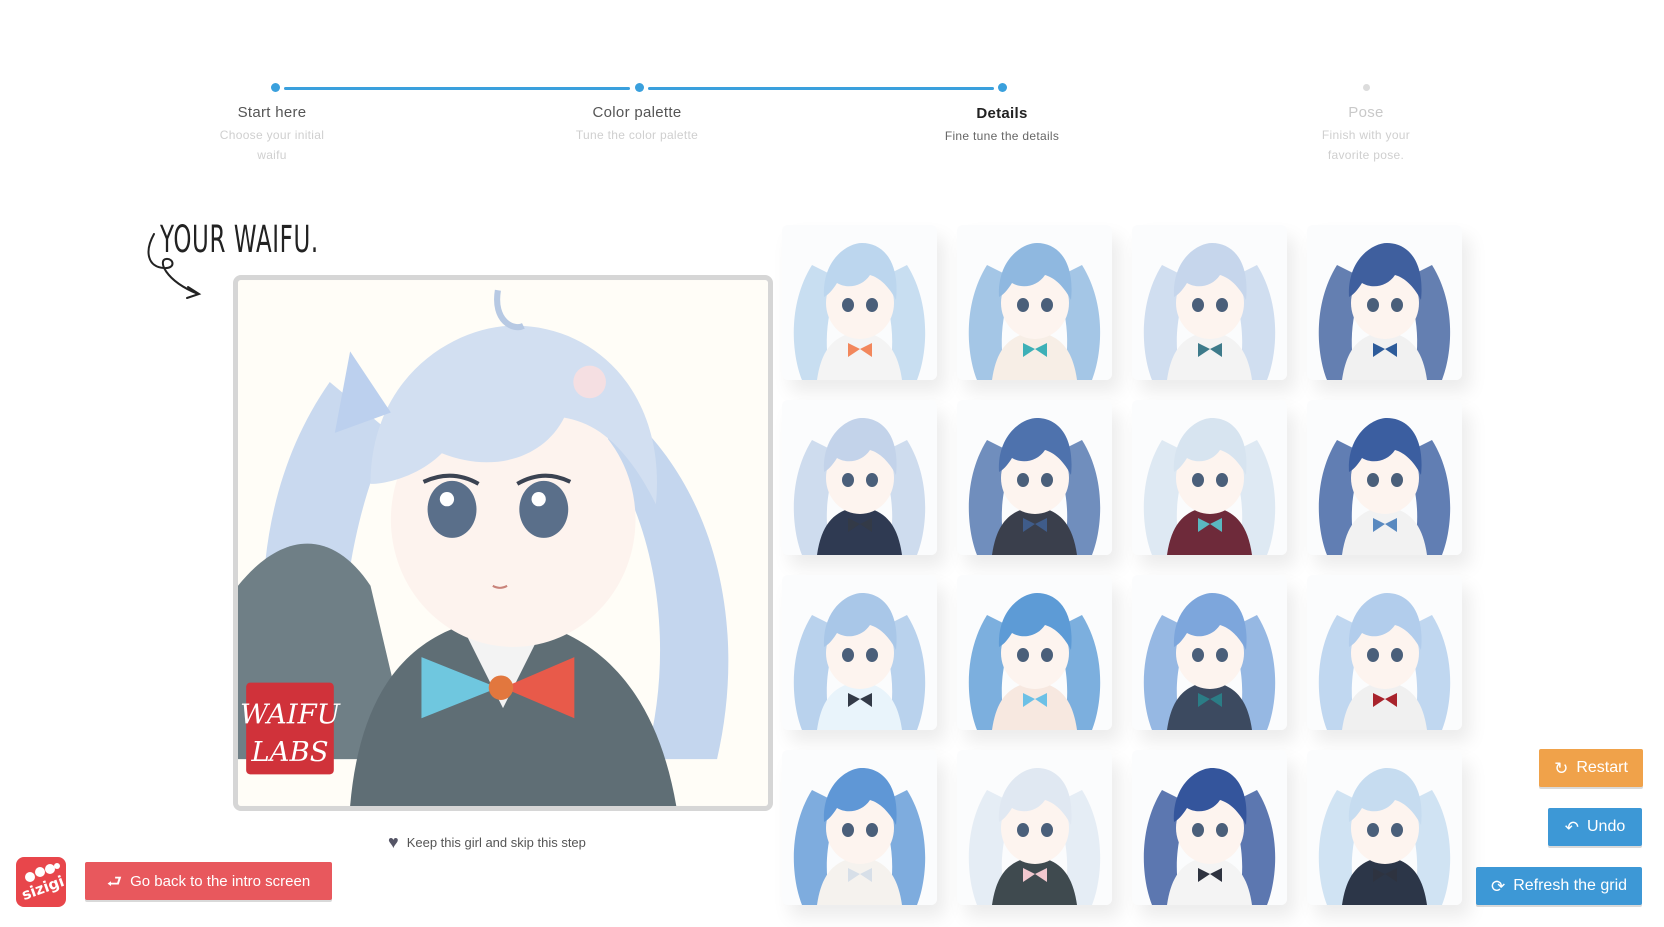 The image size is (1664, 927). Describe the element at coordinates (637, 135) in the screenshot. I see `step-description: Tune the color palette` at that location.